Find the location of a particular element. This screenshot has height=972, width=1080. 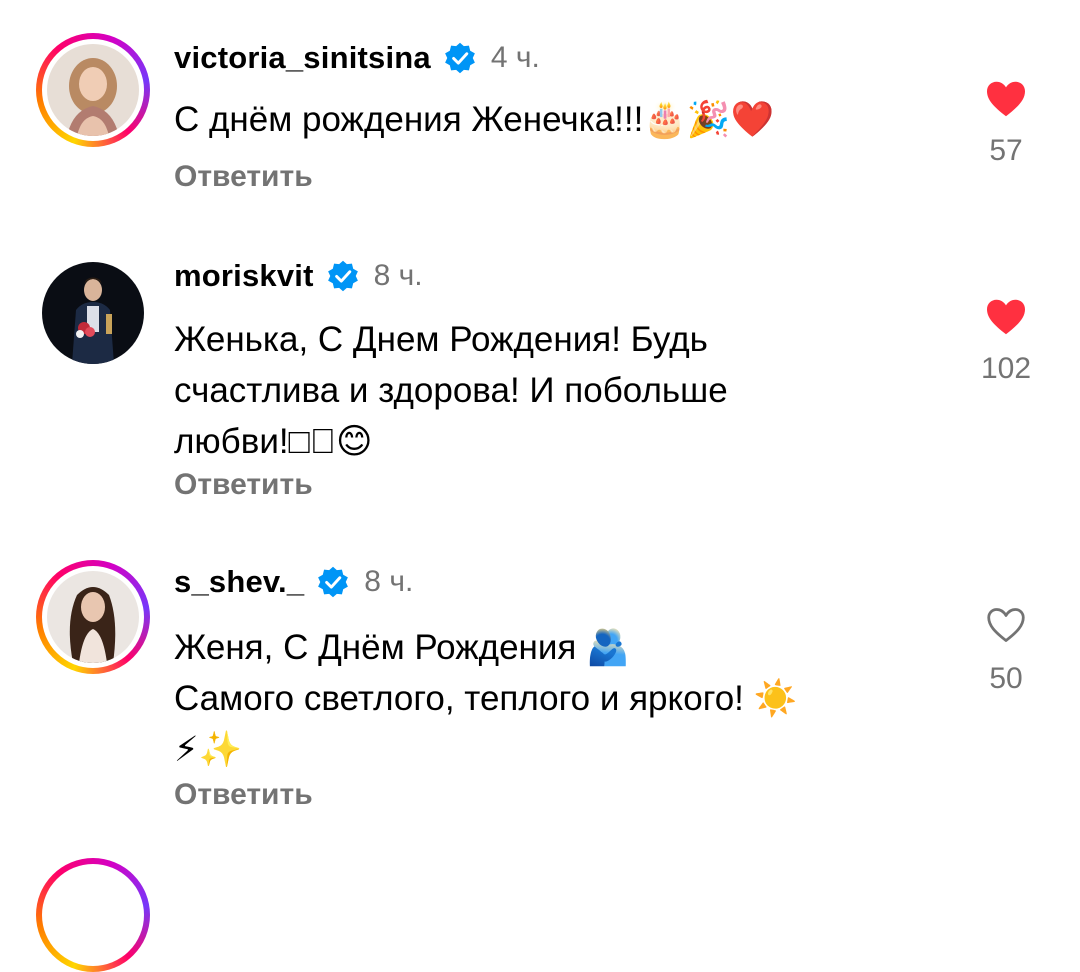

username: moriskvit is located at coordinates (244, 276).